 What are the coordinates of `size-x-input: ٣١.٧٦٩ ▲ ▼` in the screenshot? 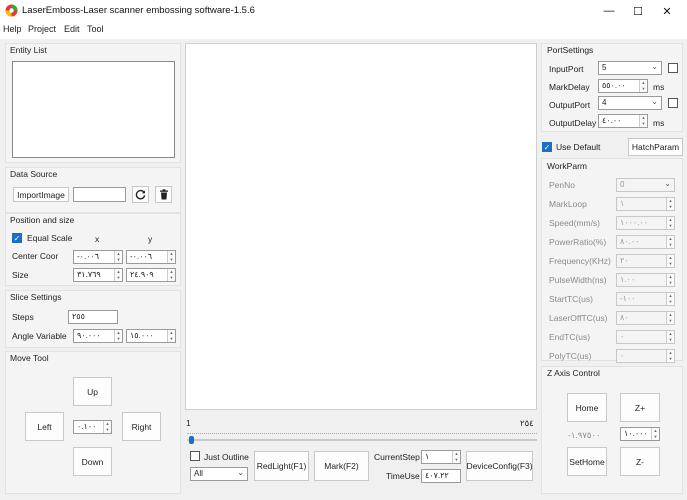 It's located at (98, 275).